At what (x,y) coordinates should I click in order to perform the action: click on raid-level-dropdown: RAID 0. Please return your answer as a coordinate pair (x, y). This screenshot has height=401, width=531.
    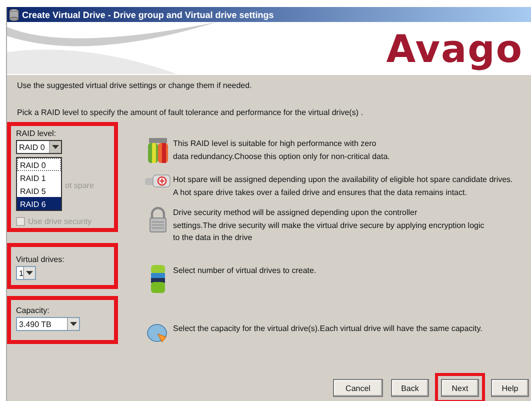
    Looking at the image, I should click on (39, 147).